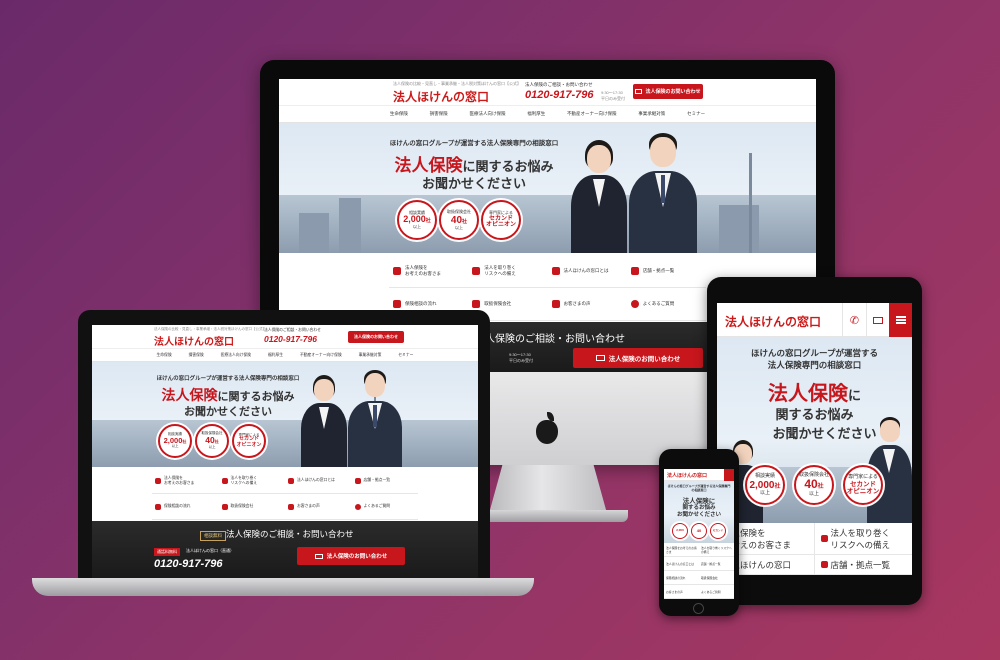 This screenshot has height=660, width=1000. I want to click on group-icon, so click(555, 271).